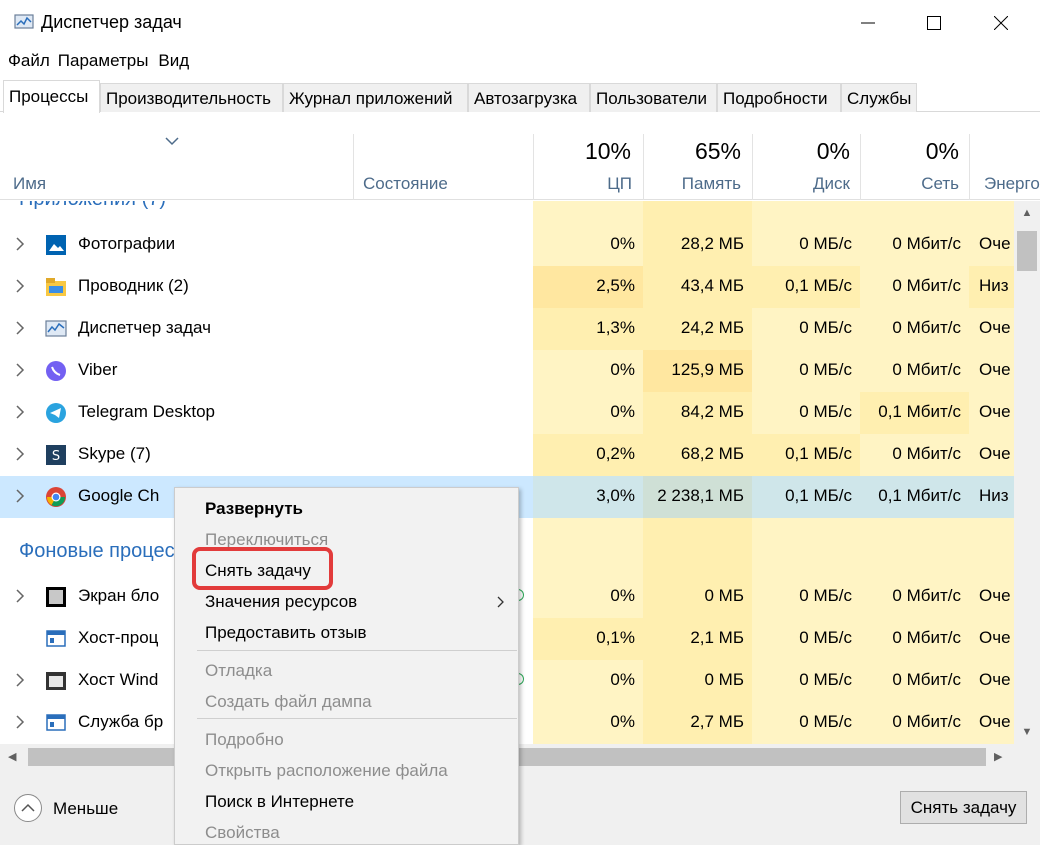  What do you see at coordinates (191, 97) in the screenshot?
I see `tab-performance: Производительность` at bounding box center [191, 97].